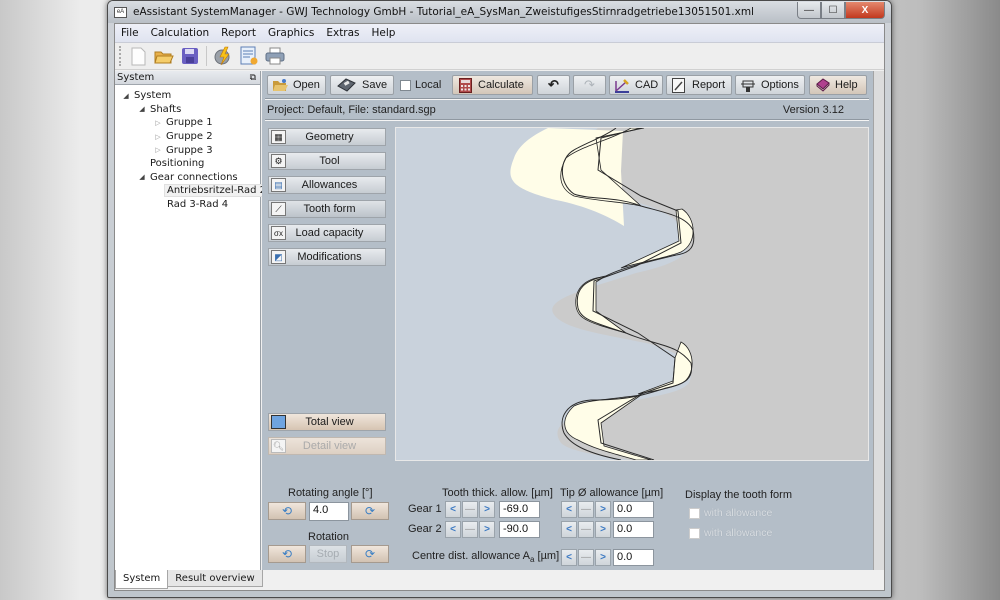 Image resolution: width=1000 pixels, height=600 pixels. What do you see at coordinates (519, 529) in the screenshot?
I see `gear-2-tooth-thick-input: -90.0` at bounding box center [519, 529].